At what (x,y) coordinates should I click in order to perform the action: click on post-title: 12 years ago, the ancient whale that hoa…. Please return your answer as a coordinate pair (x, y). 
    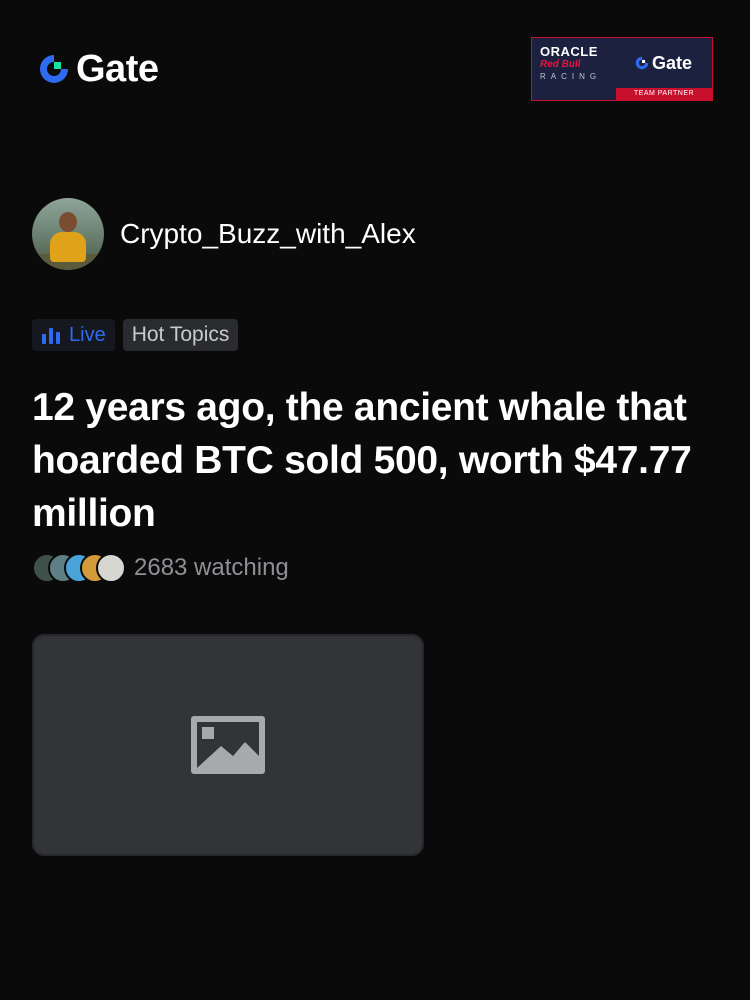
    Looking at the image, I should click on (362, 460).